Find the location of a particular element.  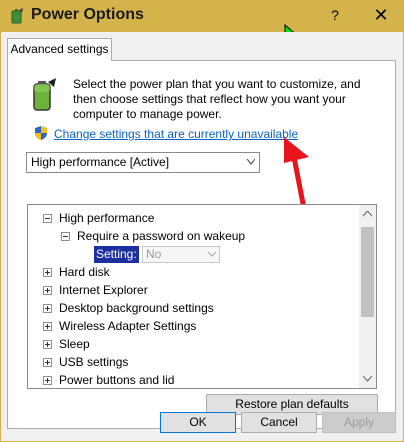

tree-item-label: Power buttons and lid is located at coordinates (117, 380).